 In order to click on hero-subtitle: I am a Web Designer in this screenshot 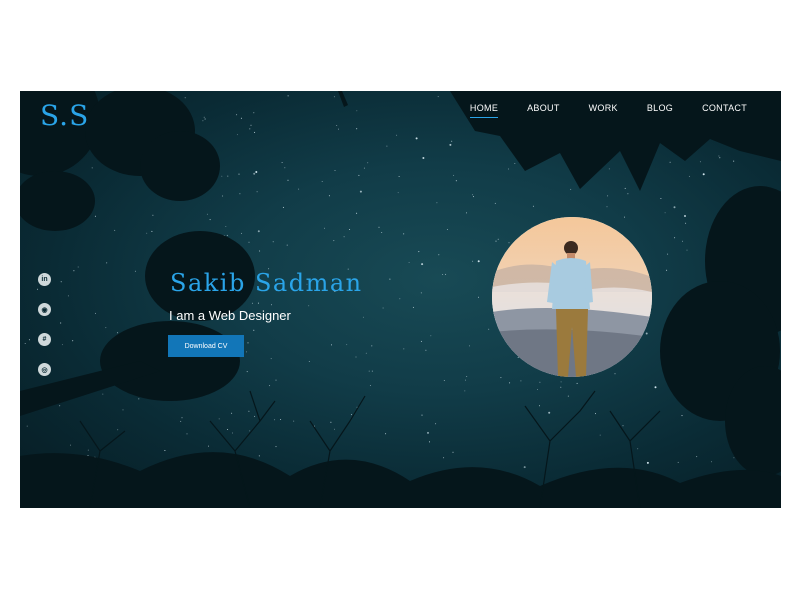, I will do `click(230, 315)`.